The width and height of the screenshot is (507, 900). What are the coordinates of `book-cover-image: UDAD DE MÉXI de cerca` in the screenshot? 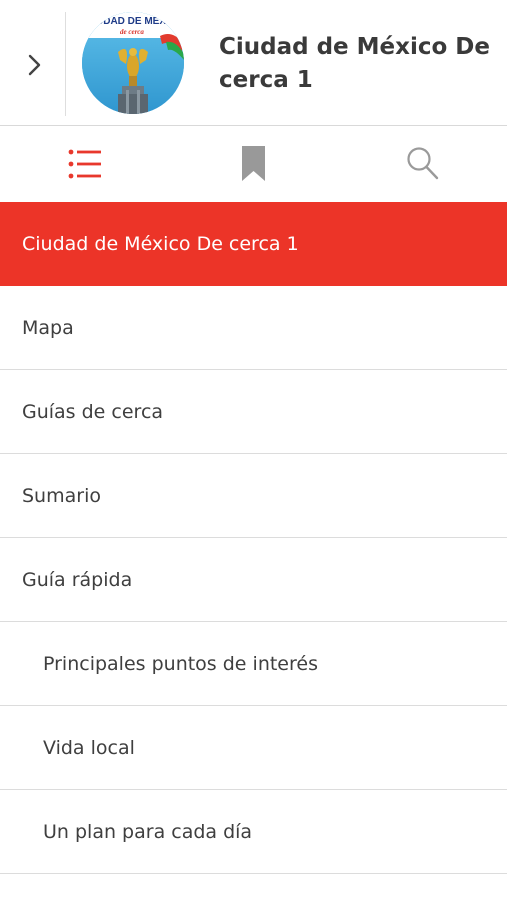 It's located at (133, 63).